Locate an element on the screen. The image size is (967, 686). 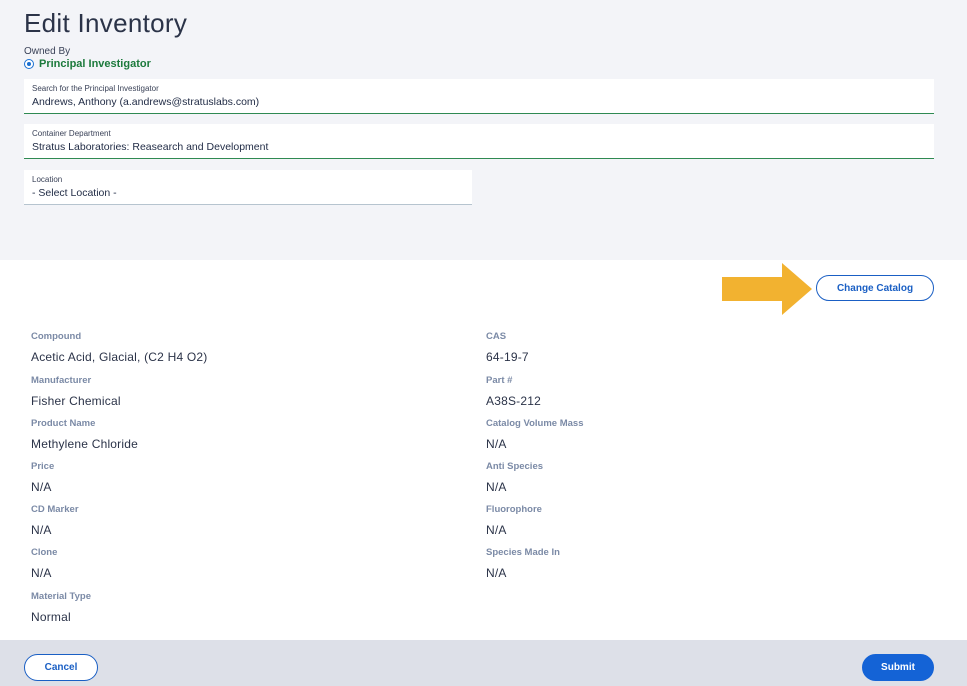
detail-label: Compound is located at coordinates (56, 336).